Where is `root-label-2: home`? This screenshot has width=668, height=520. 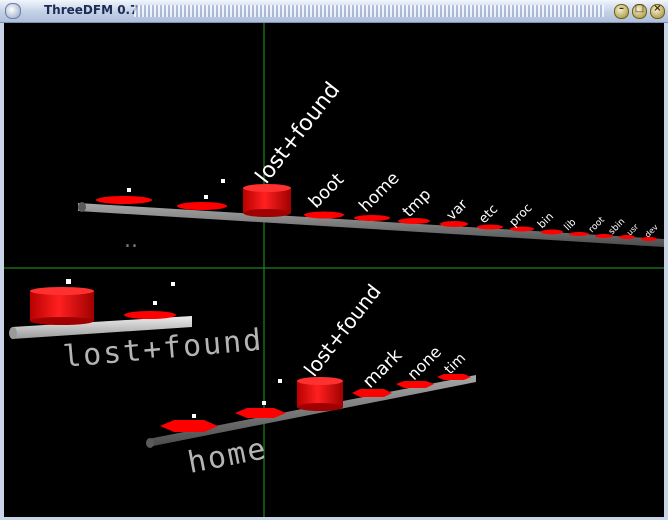
root-label-2: home is located at coordinates (379, 192).